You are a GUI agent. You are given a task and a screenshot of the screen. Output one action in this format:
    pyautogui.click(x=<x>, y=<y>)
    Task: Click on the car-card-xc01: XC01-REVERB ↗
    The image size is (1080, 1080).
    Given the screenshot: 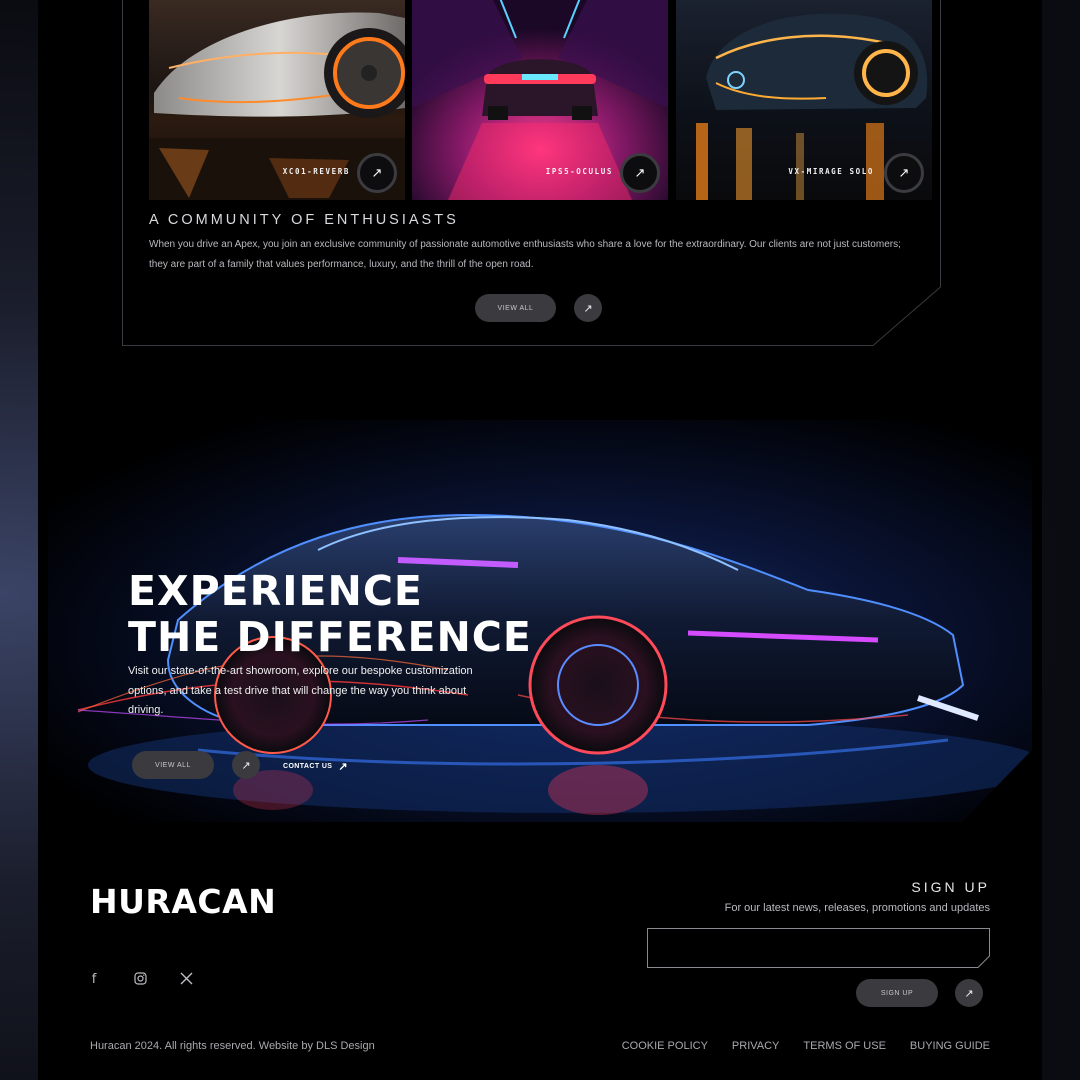 What is the action you would take?
    pyautogui.click(x=277, y=100)
    